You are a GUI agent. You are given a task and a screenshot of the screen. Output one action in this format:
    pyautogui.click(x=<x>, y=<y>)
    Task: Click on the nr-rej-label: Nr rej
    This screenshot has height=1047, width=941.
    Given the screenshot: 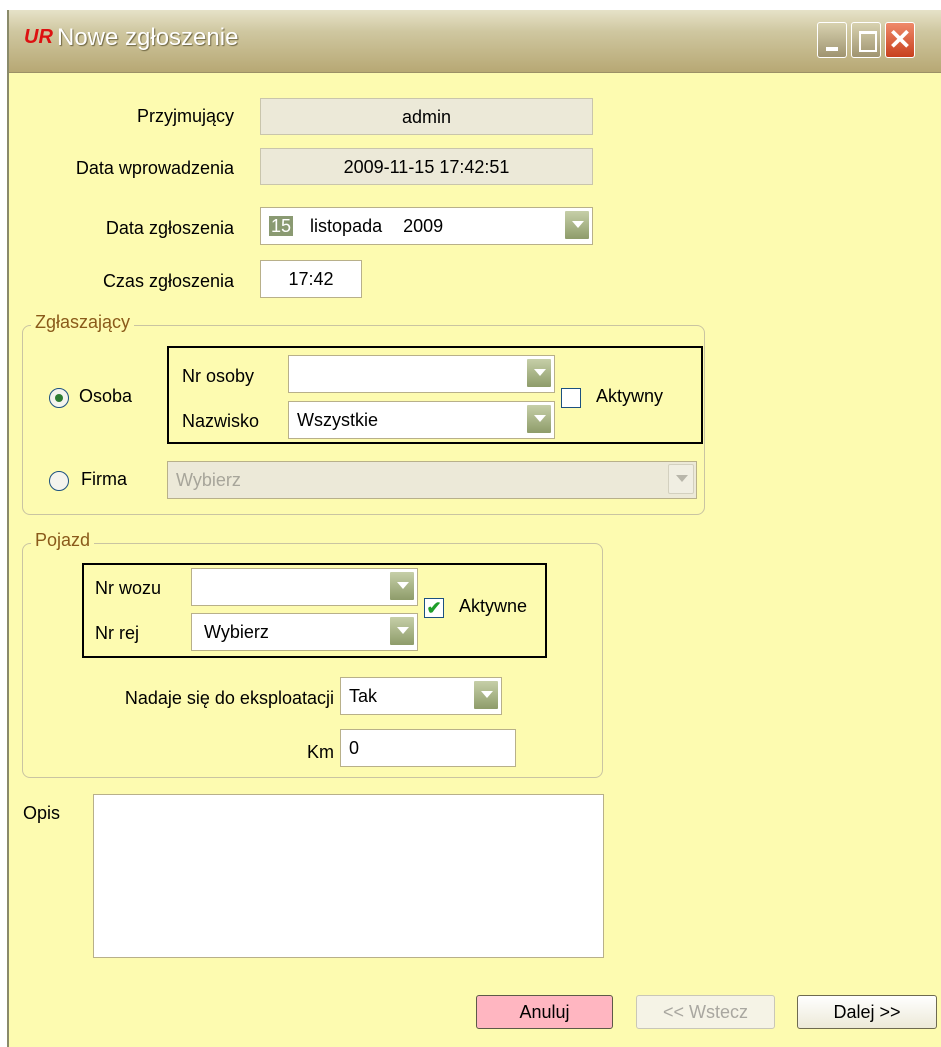 What is the action you would take?
    pyautogui.click(x=117, y=633)
    